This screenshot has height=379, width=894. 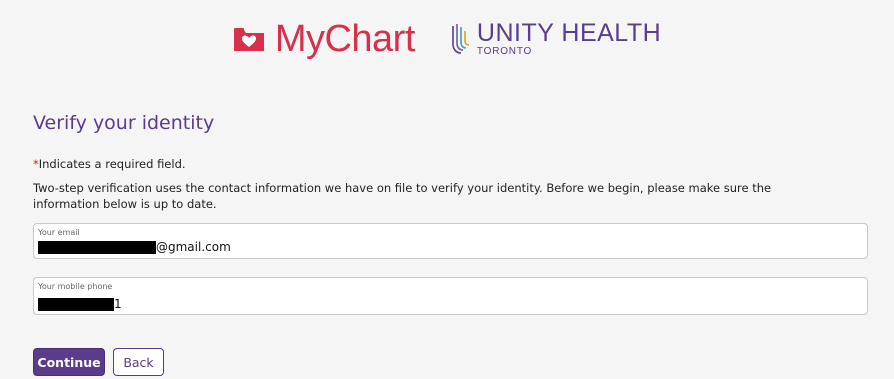 What do you see at coordinates (504, 51) in the screenshot?
I see `unity-health-city: TORONTO` at bounding box center [504, 51].